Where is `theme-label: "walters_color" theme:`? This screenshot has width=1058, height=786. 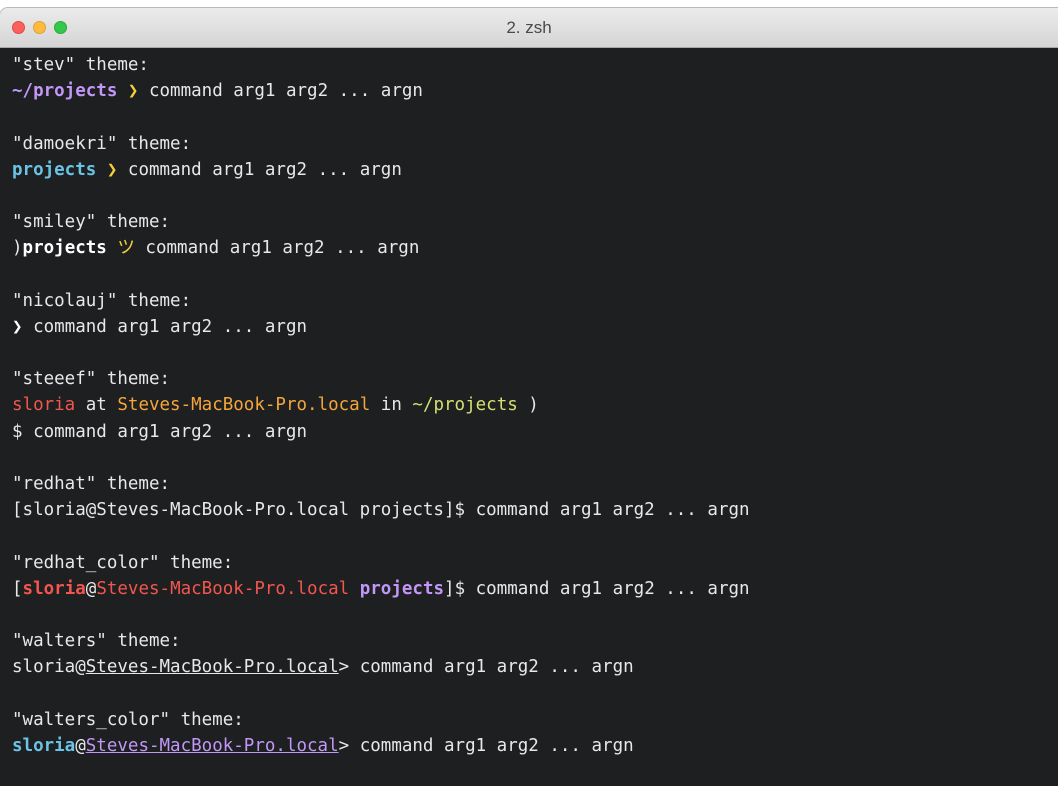 theme-label: "walters_color" theme: is located at coordinates (128, 719).